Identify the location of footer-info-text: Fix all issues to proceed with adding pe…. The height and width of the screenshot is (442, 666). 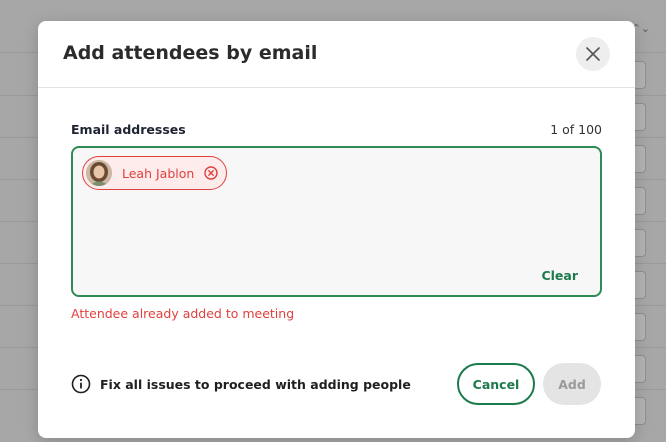
(255, 384).